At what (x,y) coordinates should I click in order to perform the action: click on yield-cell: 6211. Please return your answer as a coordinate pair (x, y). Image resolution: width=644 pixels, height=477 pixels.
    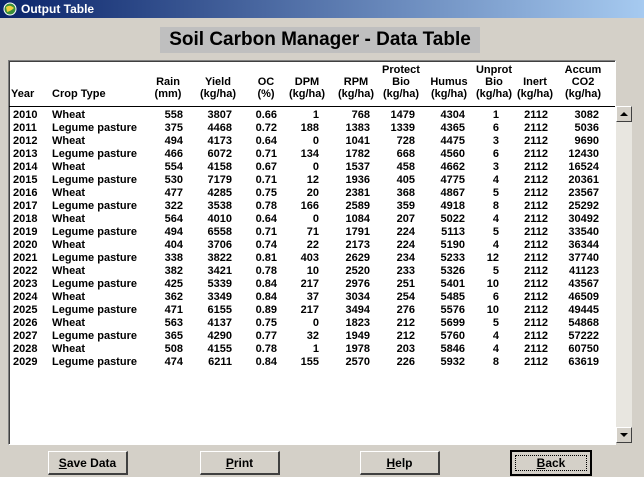
    Looking at the image, I should click on (220, 362).